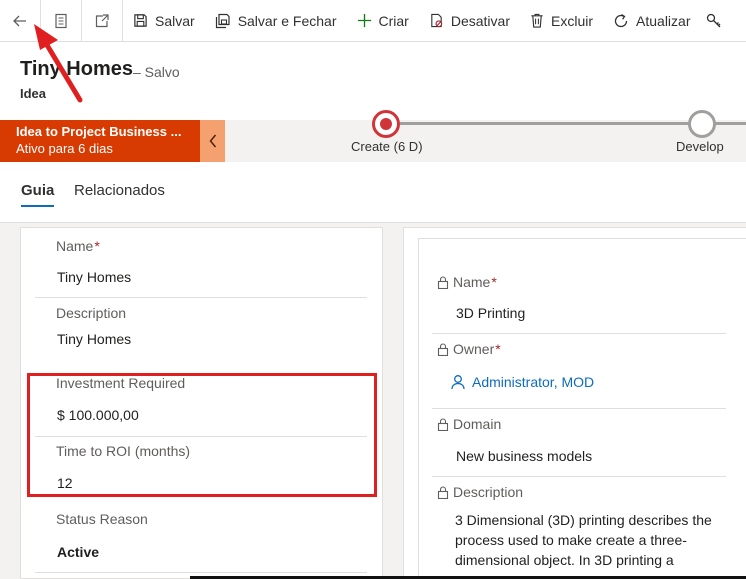 This screenshot has height=579, width=746. What do you see at coordinates (119, 190) in the screenshot?
I see `tab-relacionados: Relacionados` at bounding box center [119, 190].